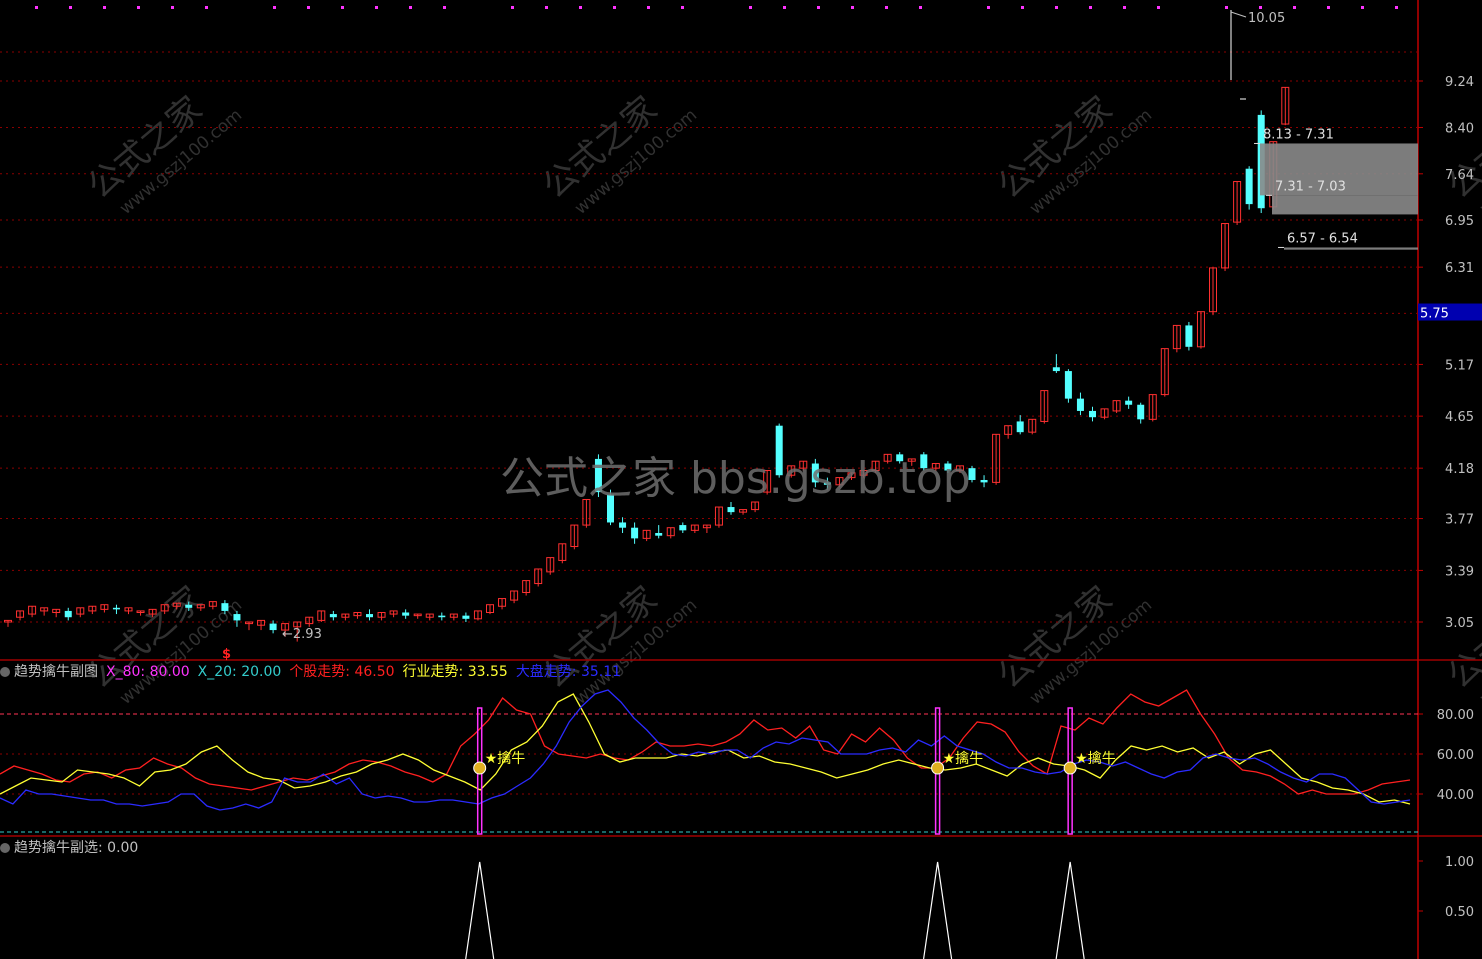  Describe the element at coordinates (1459, 417) in the screenshot. I see `price-tick-label: 4.65` at that location.